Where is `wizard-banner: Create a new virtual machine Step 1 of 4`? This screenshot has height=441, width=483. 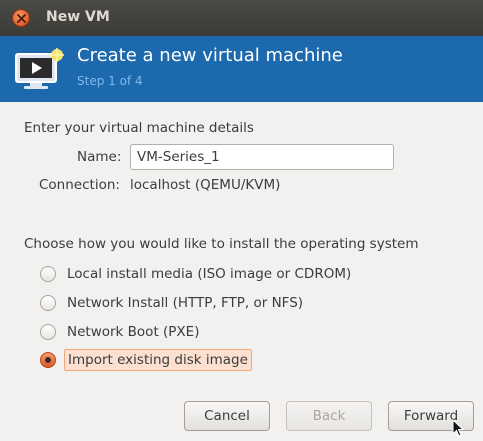
wizard-banner: Create a new virtual machine Step 1 of 4 is located at coordinates (241, 69).